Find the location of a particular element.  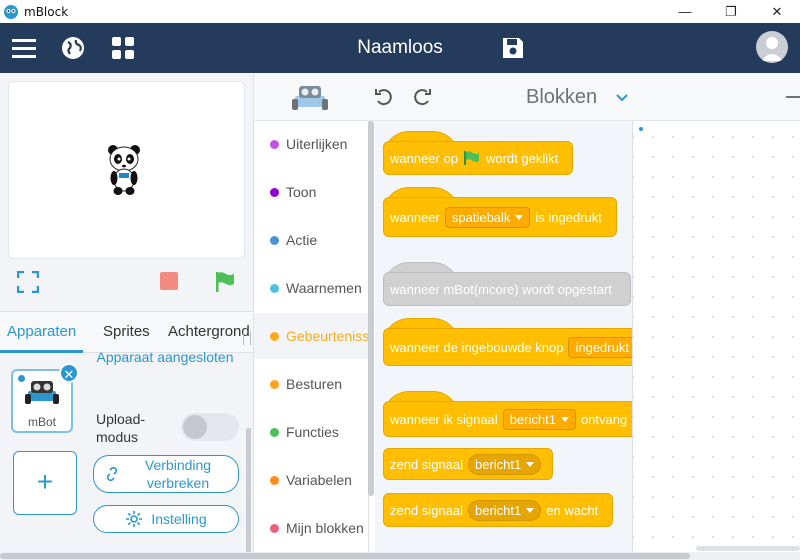

stage is located at coordinates (126, 170).